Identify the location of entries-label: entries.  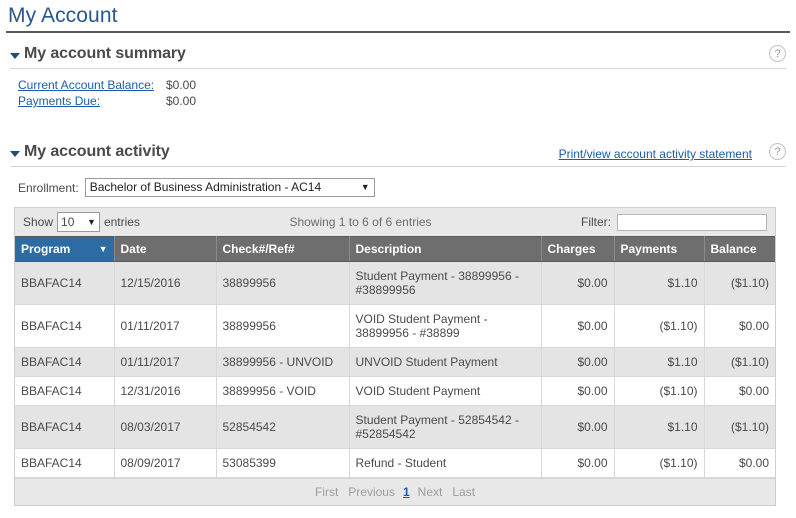
(121, 222).